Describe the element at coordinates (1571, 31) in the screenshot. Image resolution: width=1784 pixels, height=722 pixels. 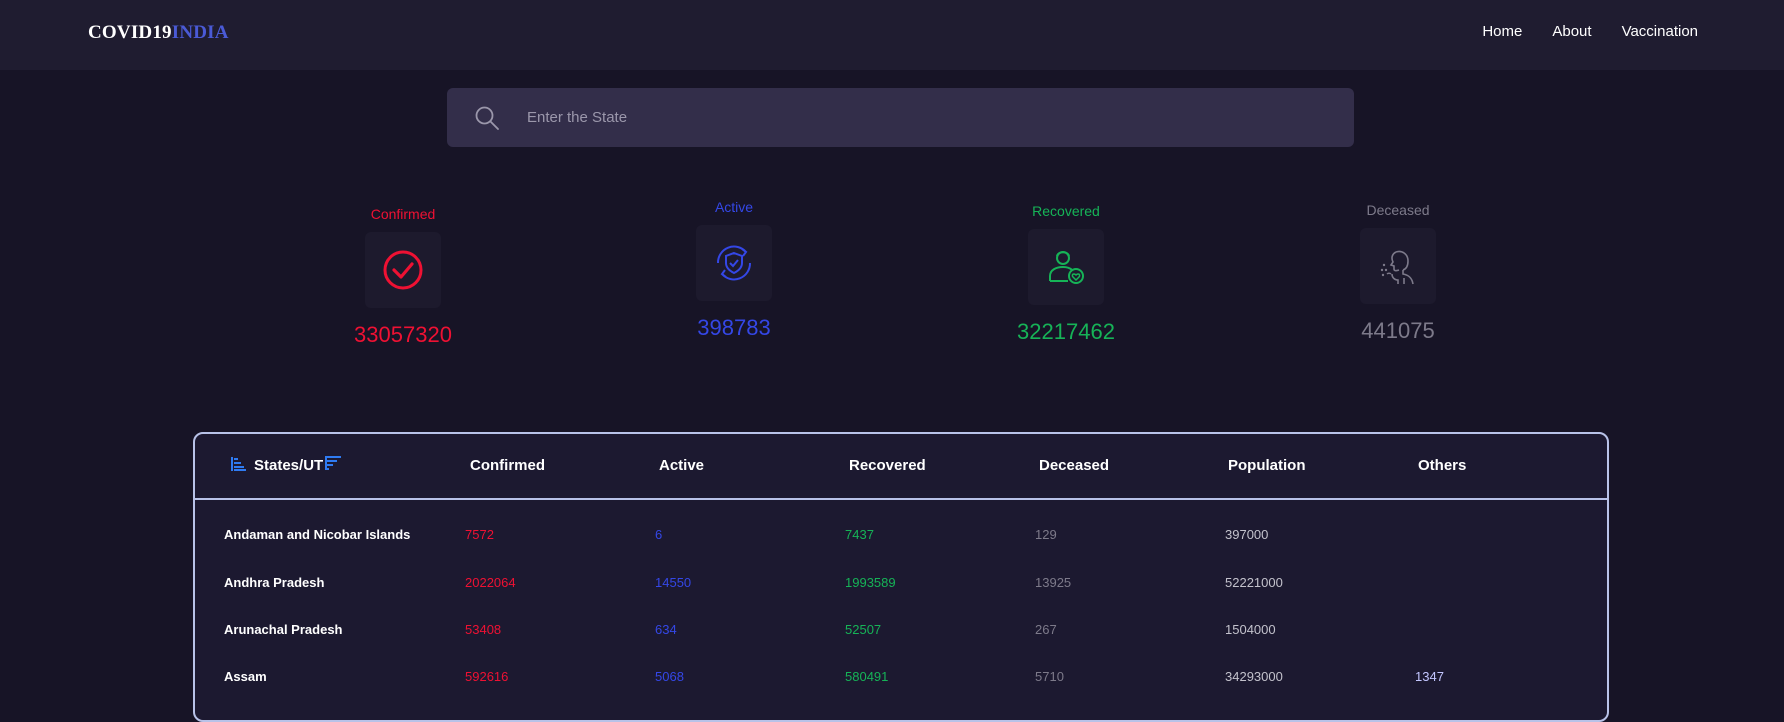
I see `nav-about-link: About` at that location.